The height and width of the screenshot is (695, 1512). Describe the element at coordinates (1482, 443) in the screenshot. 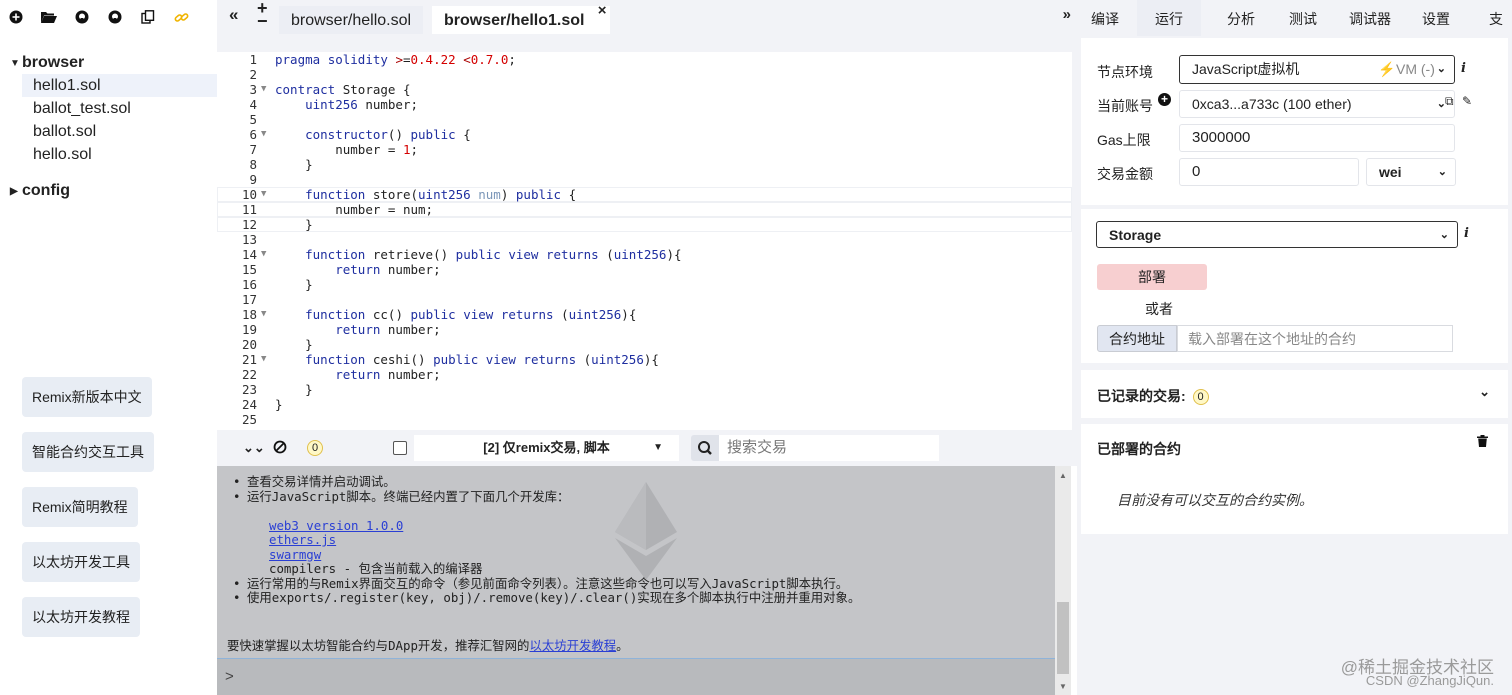

I see `trash-icon` at that location.